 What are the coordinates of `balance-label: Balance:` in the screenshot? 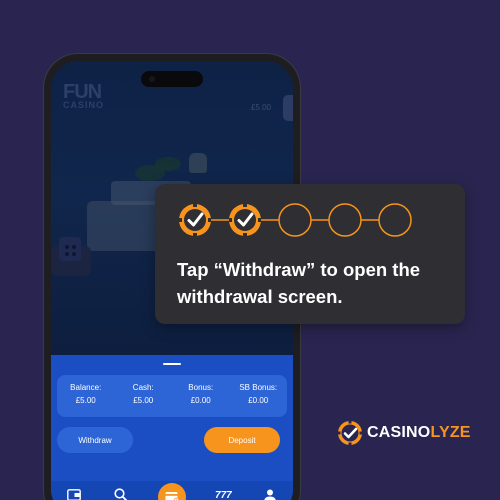 It's located at (86, 387).